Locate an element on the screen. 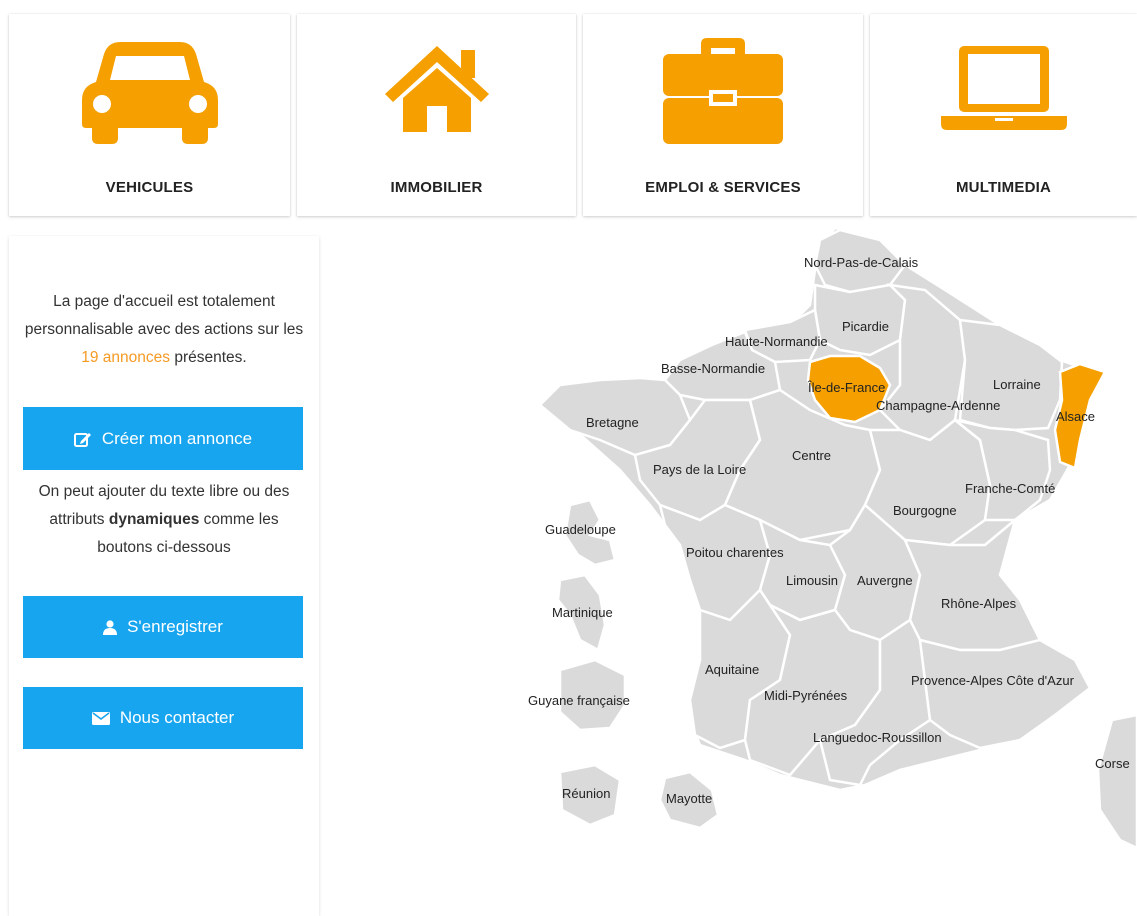 The width and height of the screenshot is (1137, 916). label-rhone-alpes: Rhône-Alpes is located at coordinates (979, 603).